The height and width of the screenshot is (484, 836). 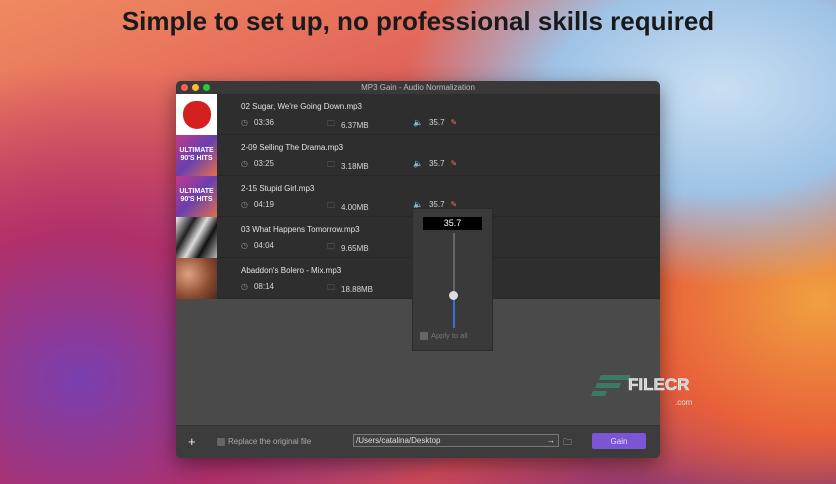 What do you see at coordinates (453, 295) in the screenshot?
I see `gain-slider-knob` at bounding box center [453, 295].